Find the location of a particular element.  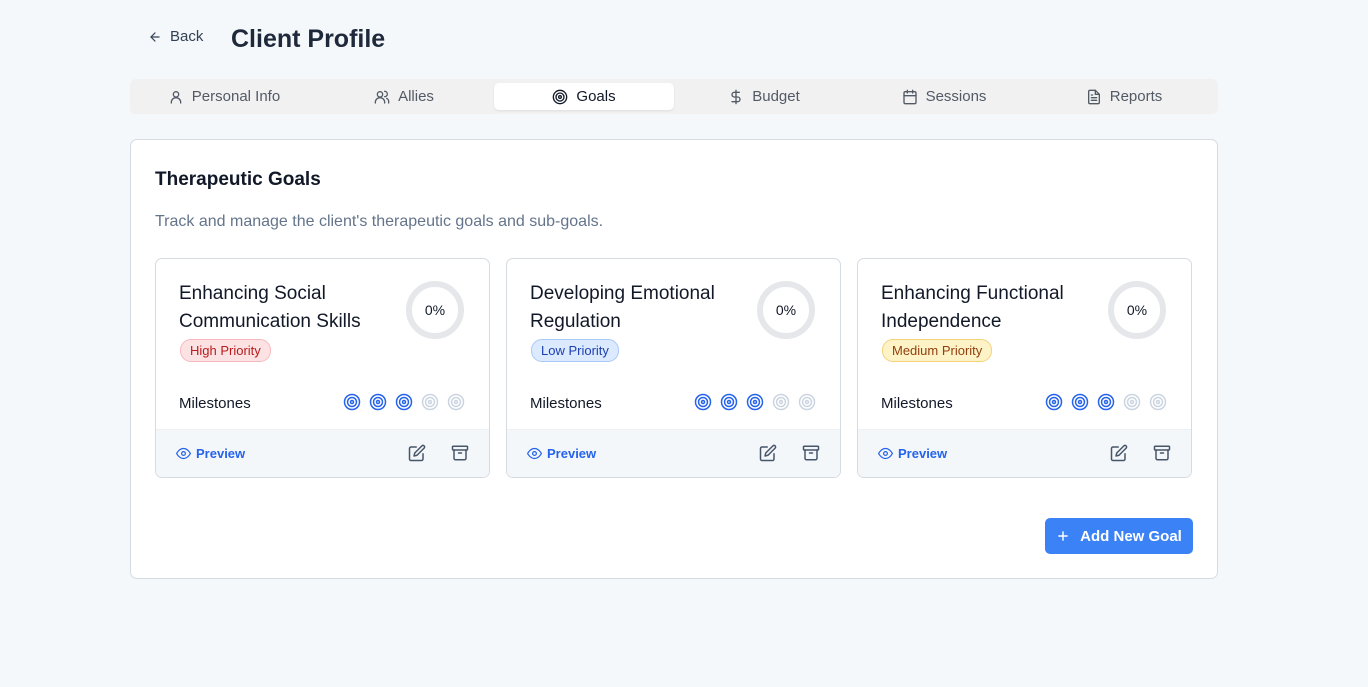

back-button: Back is located at coordinates (175, 36).